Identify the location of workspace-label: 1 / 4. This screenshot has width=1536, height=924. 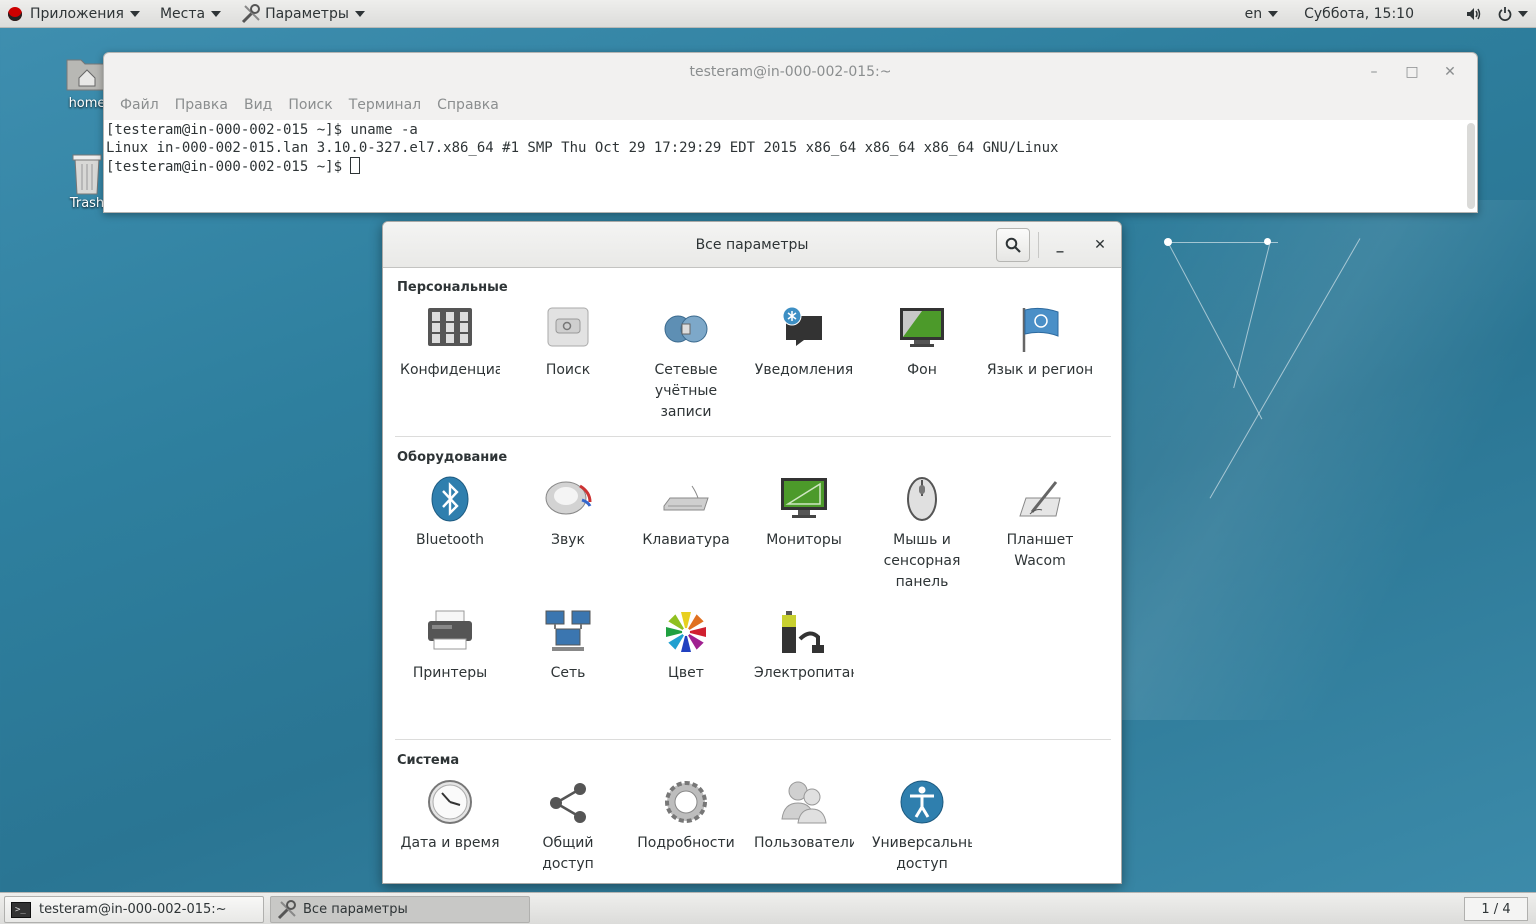
(1496, 909).